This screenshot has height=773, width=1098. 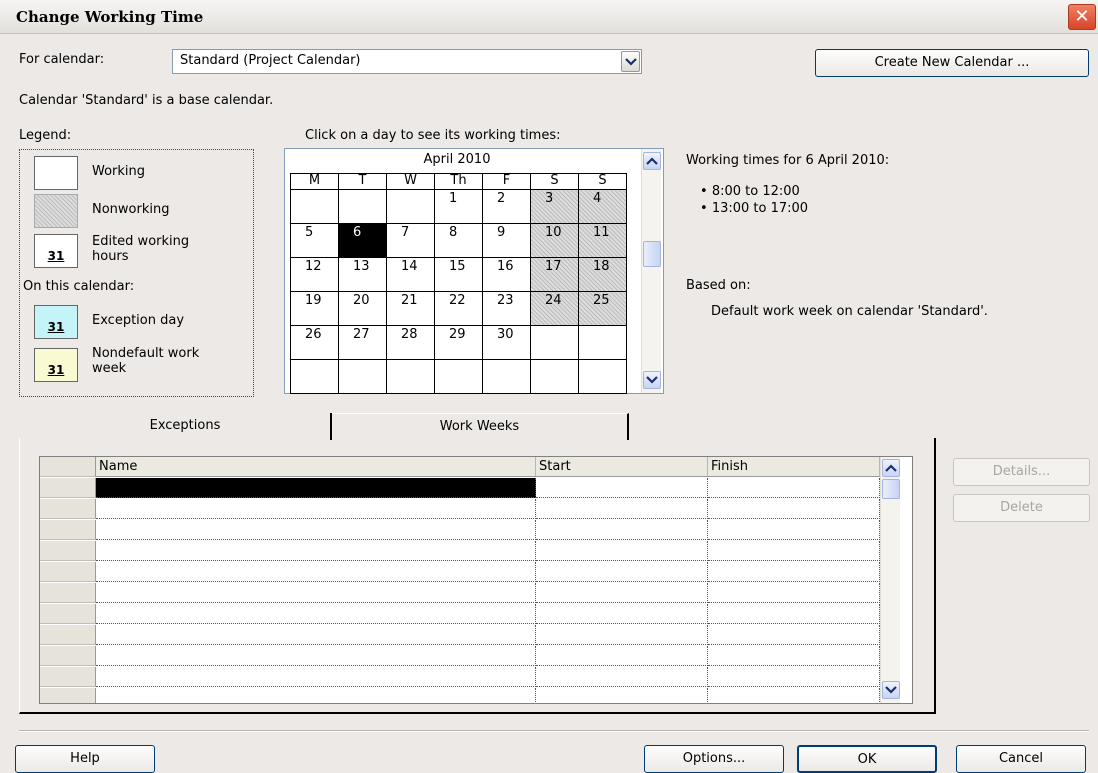 What do you see at coordinates (1021, 508) in the screenshot?
I see `delete-button: Delete` at bounding box center [1021, 508].